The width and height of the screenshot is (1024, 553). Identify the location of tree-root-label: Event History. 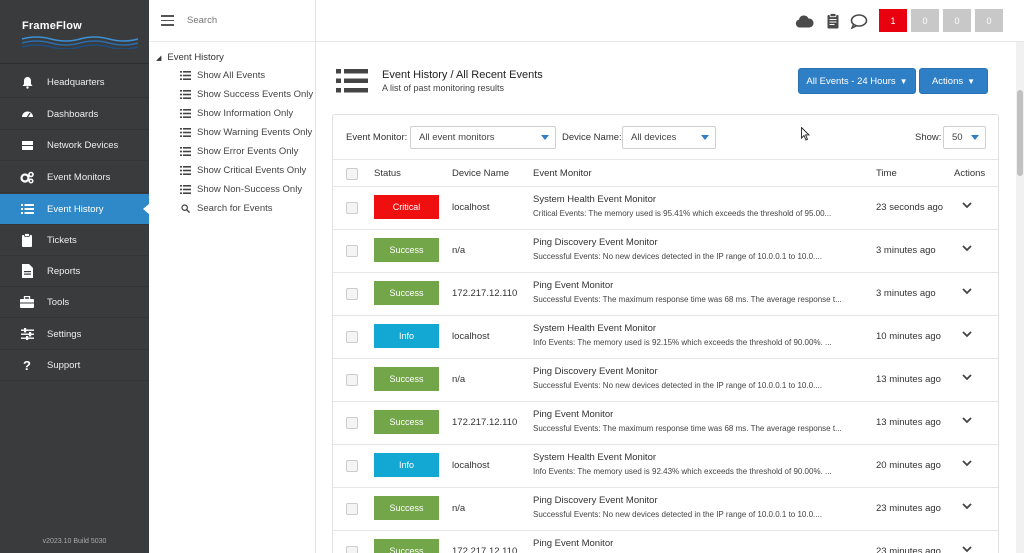
(195, 57).